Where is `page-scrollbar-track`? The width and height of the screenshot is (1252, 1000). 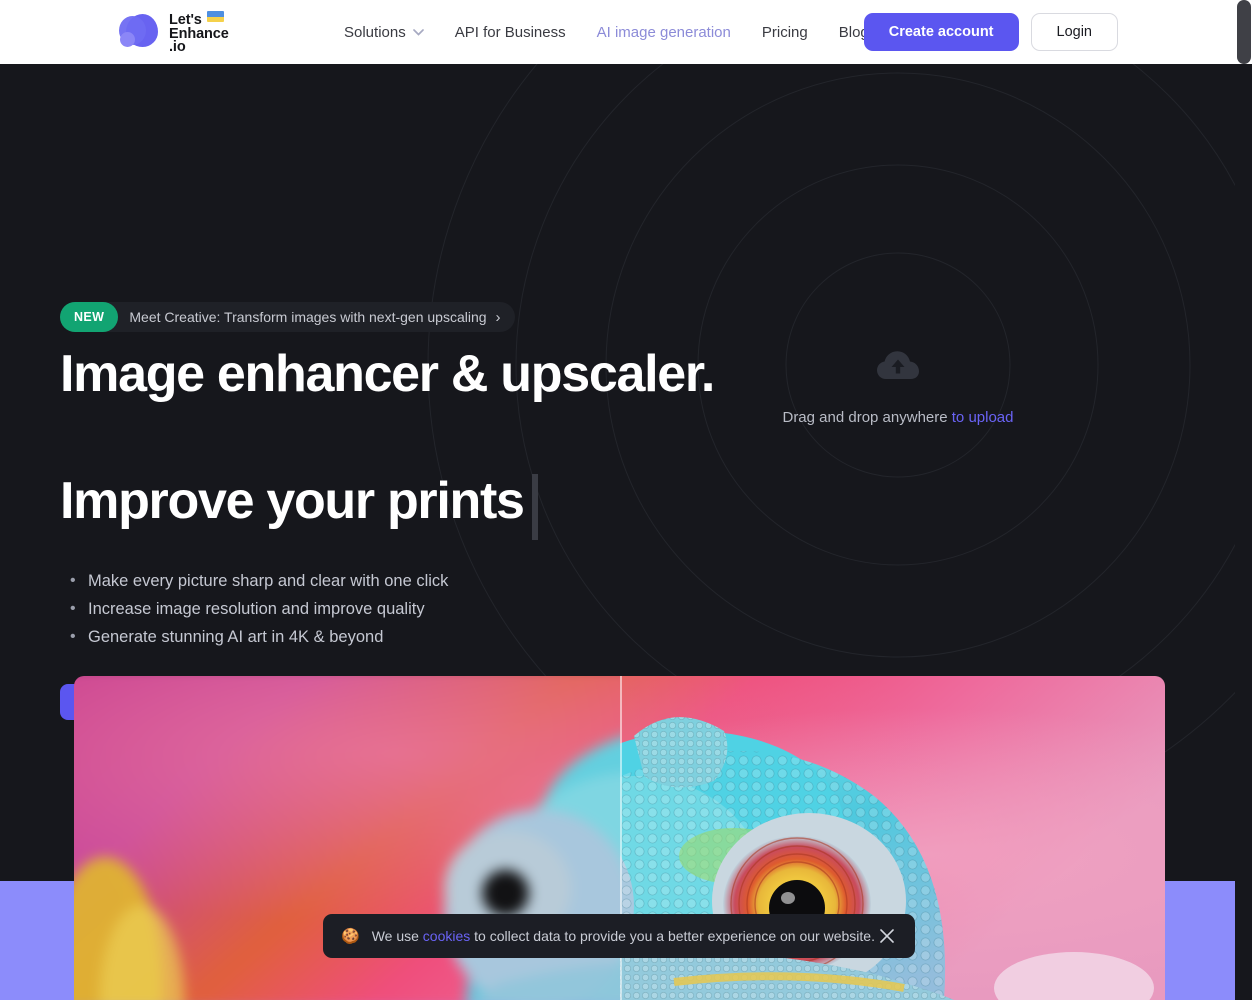
page-scrollbar-track is located at coordinates (1243, 500).